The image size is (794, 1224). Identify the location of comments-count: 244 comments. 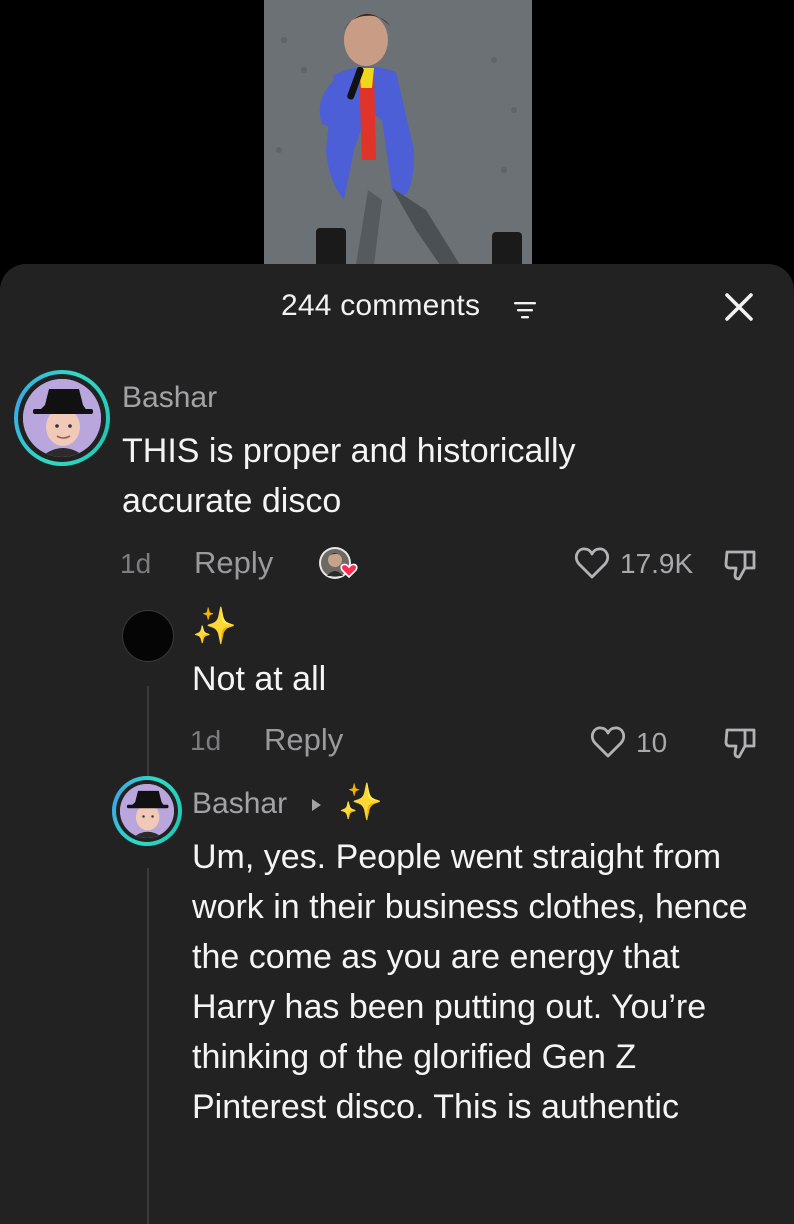
(381, 305).